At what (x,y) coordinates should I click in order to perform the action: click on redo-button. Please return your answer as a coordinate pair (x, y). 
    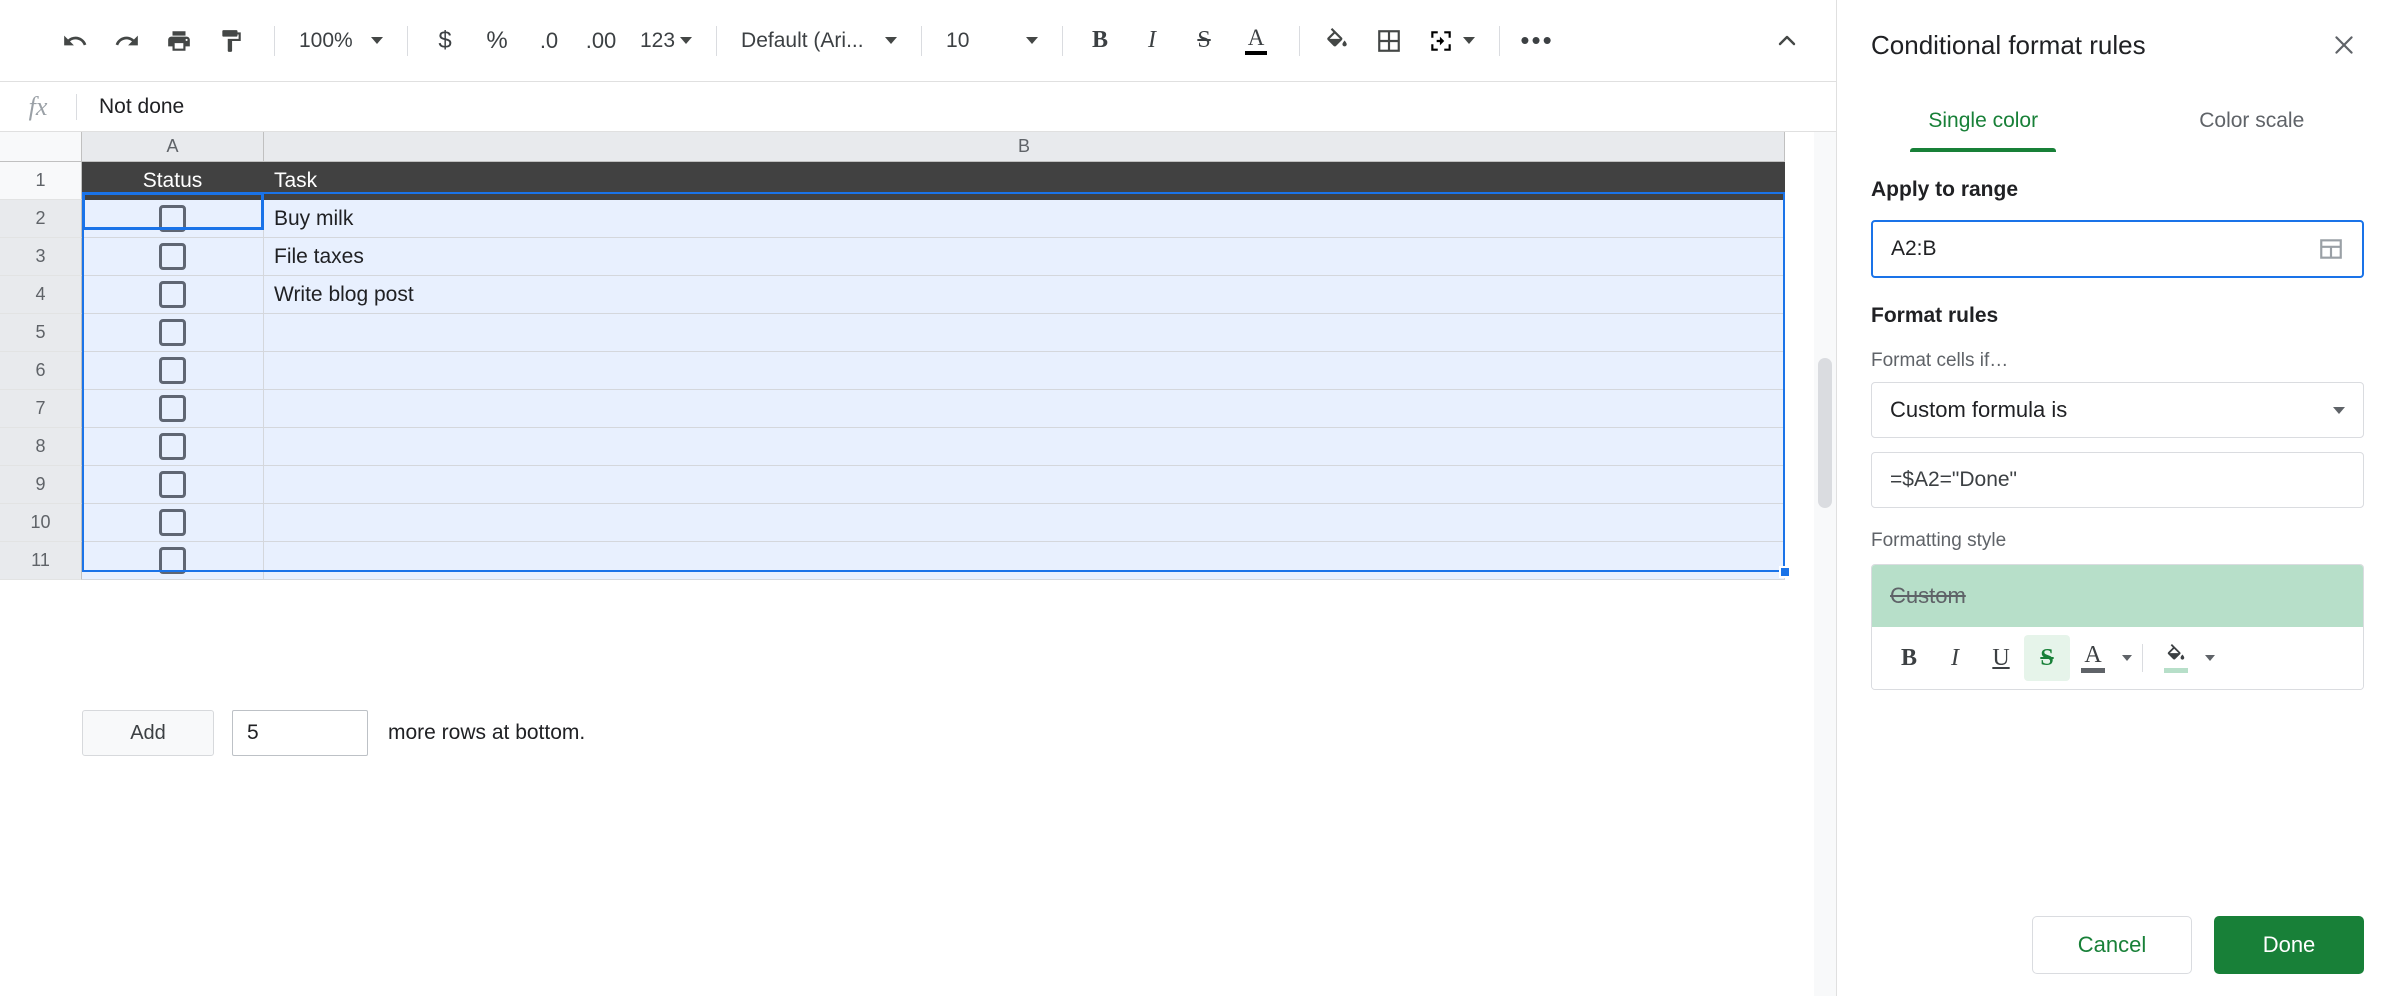
    Looking at the image, I should click on (127, 41).